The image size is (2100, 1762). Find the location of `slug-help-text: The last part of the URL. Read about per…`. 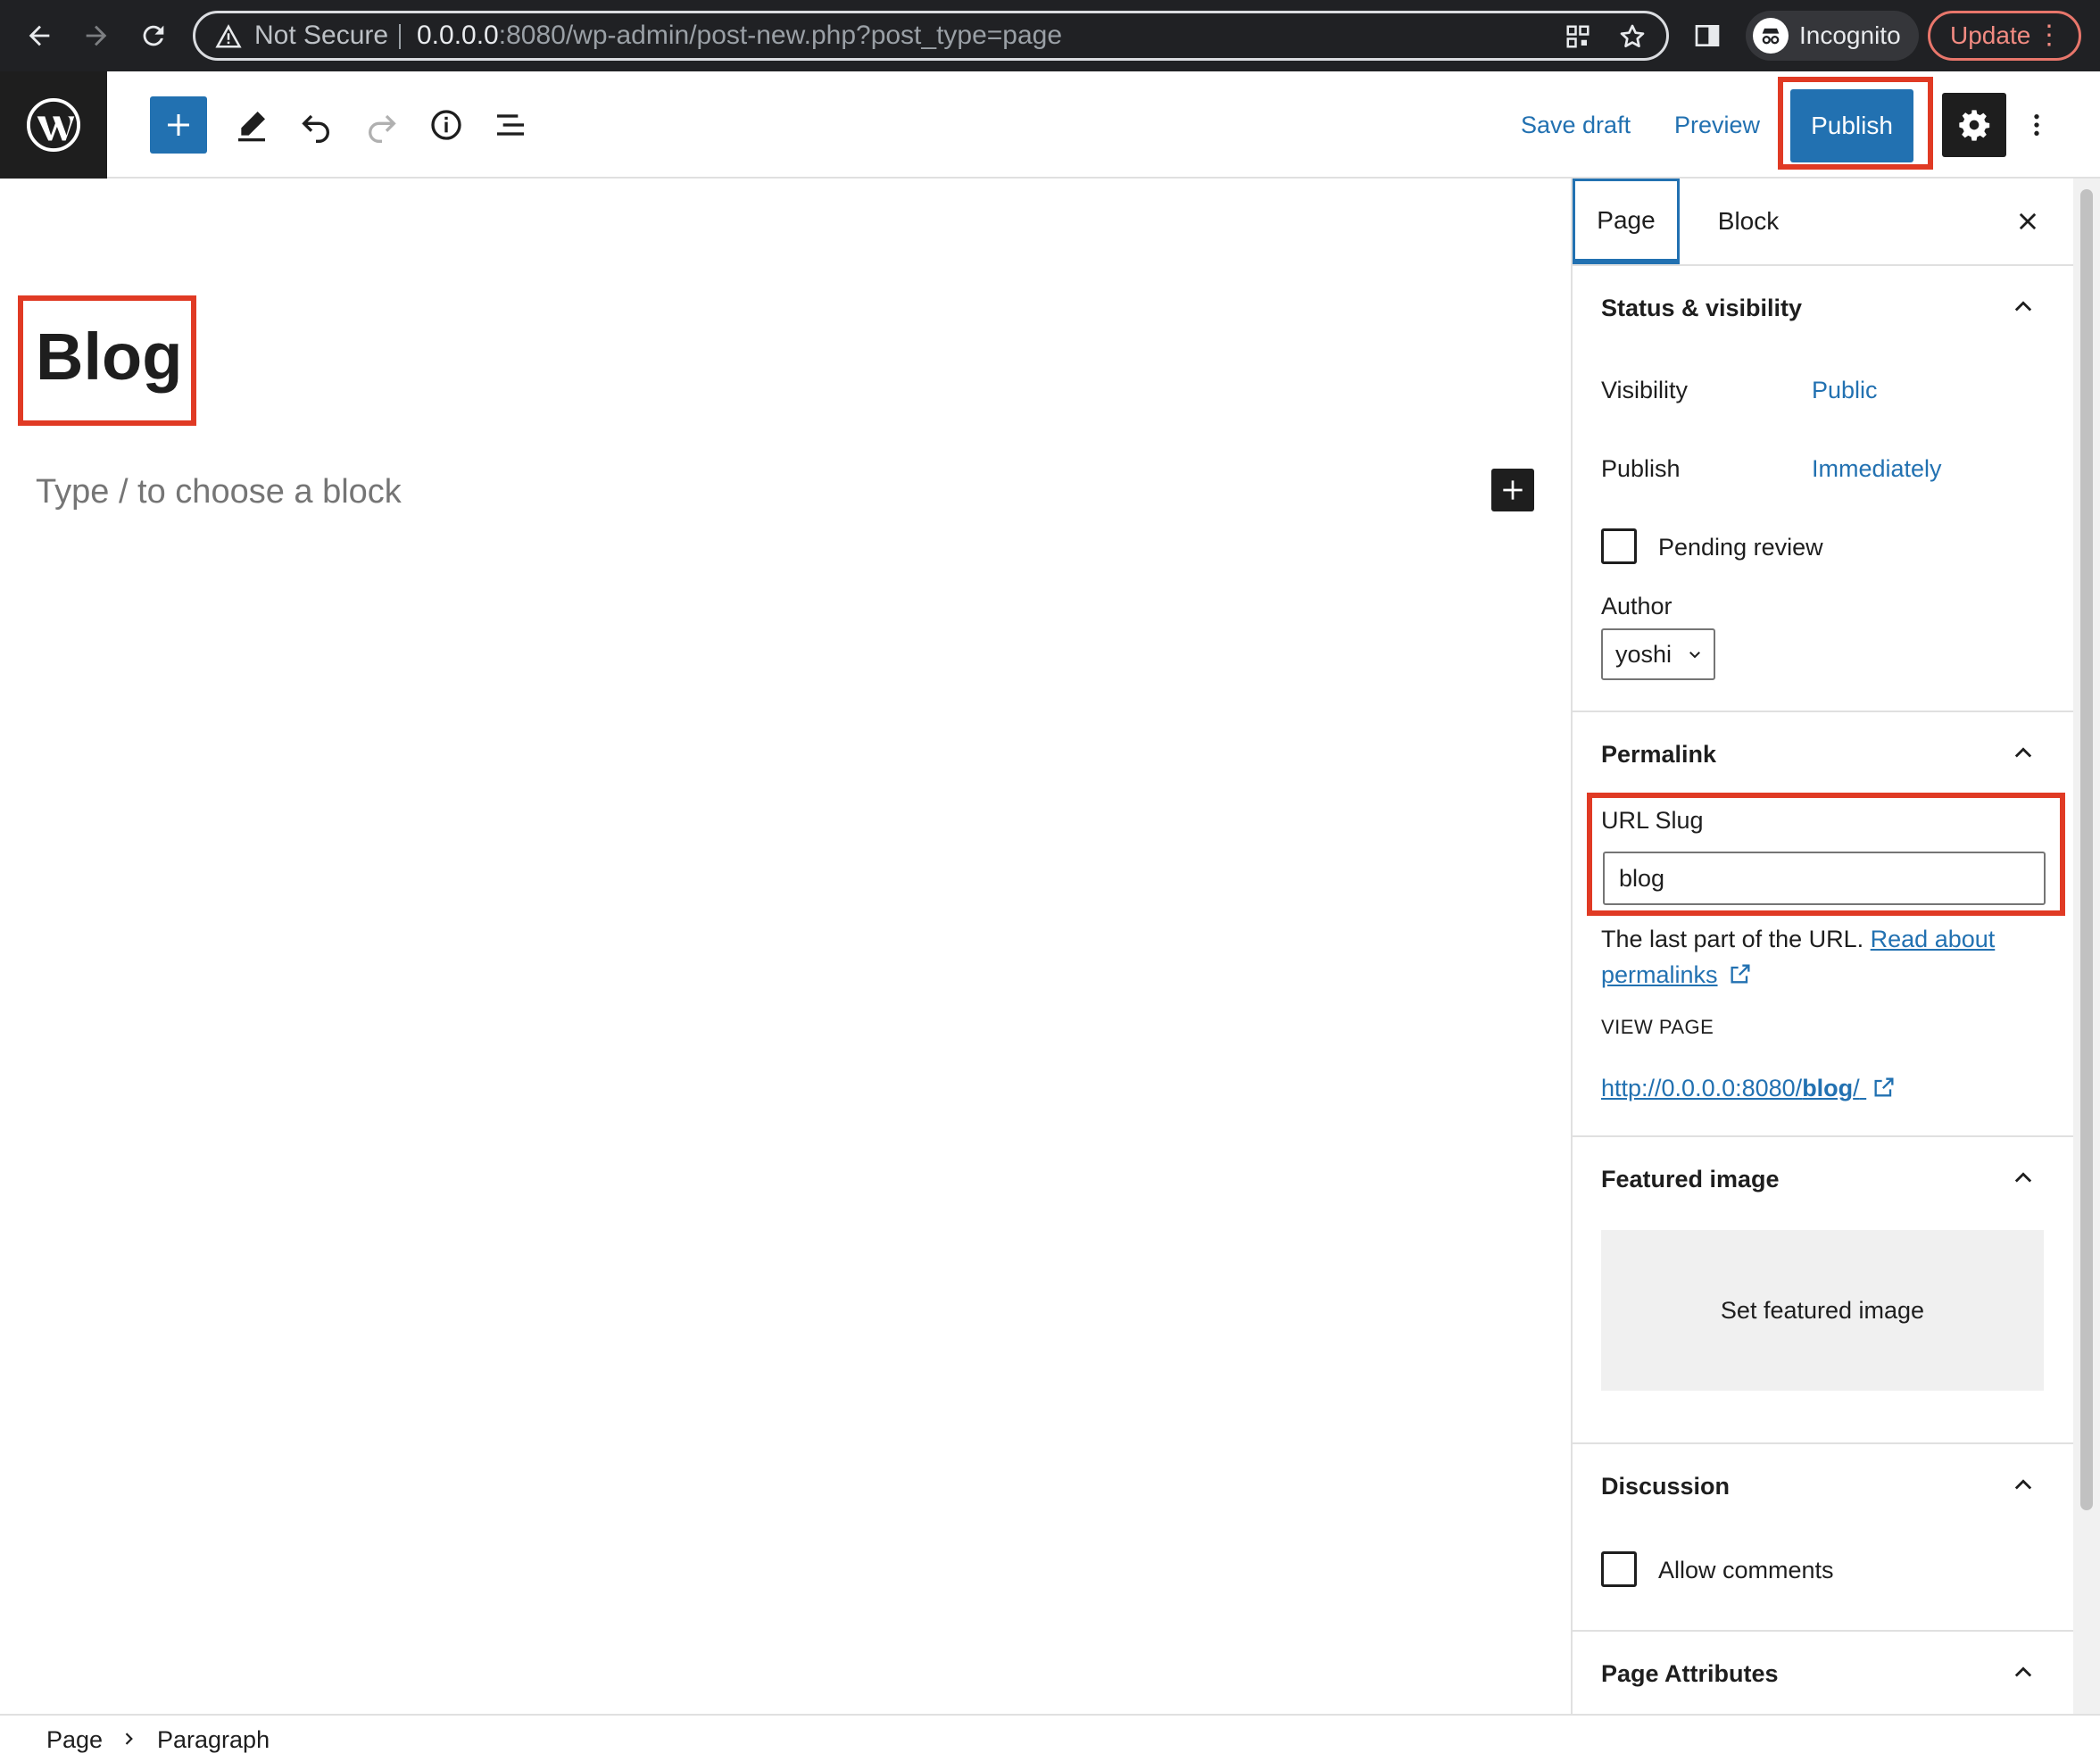

slug-help-text: The last part of the URL. Read about per… is located at coordinates (1824, 957).